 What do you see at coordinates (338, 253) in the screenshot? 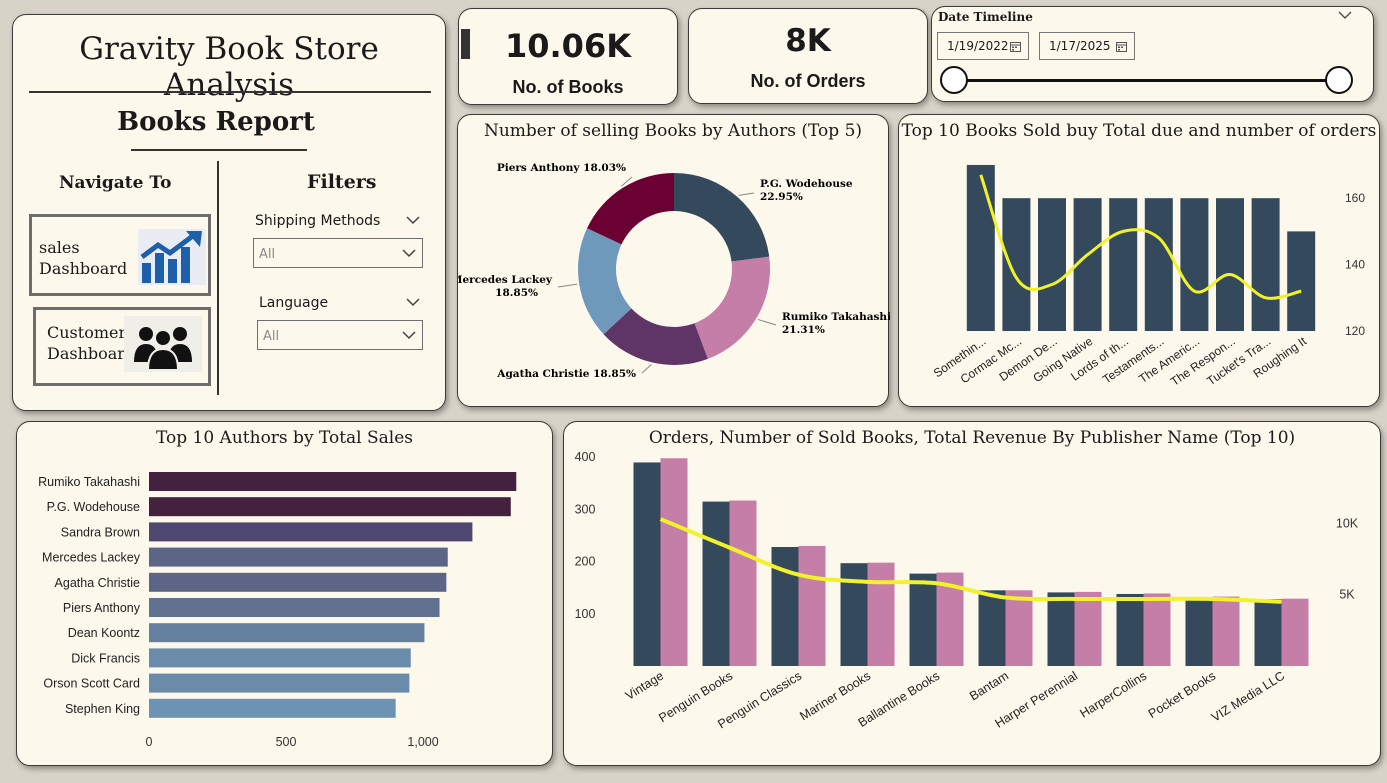
I see `shipping-methods-dropdown: All` at bounding box center [338, 253].